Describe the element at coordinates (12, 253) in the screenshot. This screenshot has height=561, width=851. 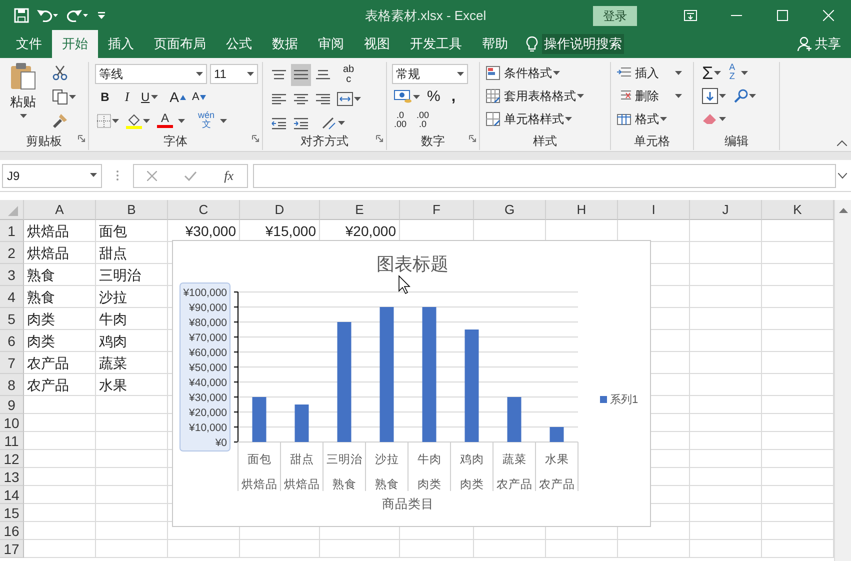
I see `row-header: 2` at that location.